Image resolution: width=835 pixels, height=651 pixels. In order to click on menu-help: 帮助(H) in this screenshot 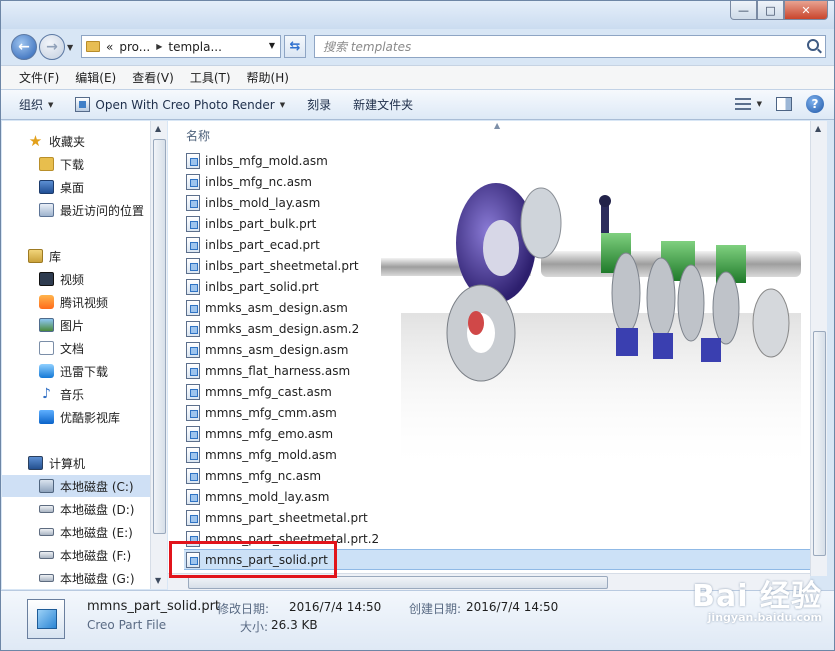, I will do `click(268, 77)`.